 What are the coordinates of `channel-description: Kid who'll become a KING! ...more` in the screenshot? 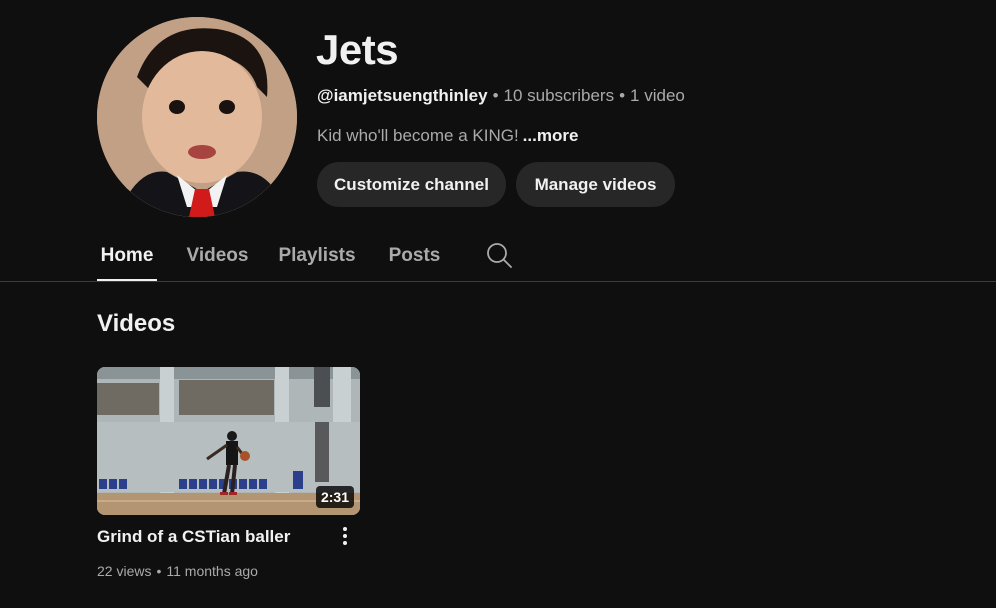 It's located at (447, 136).